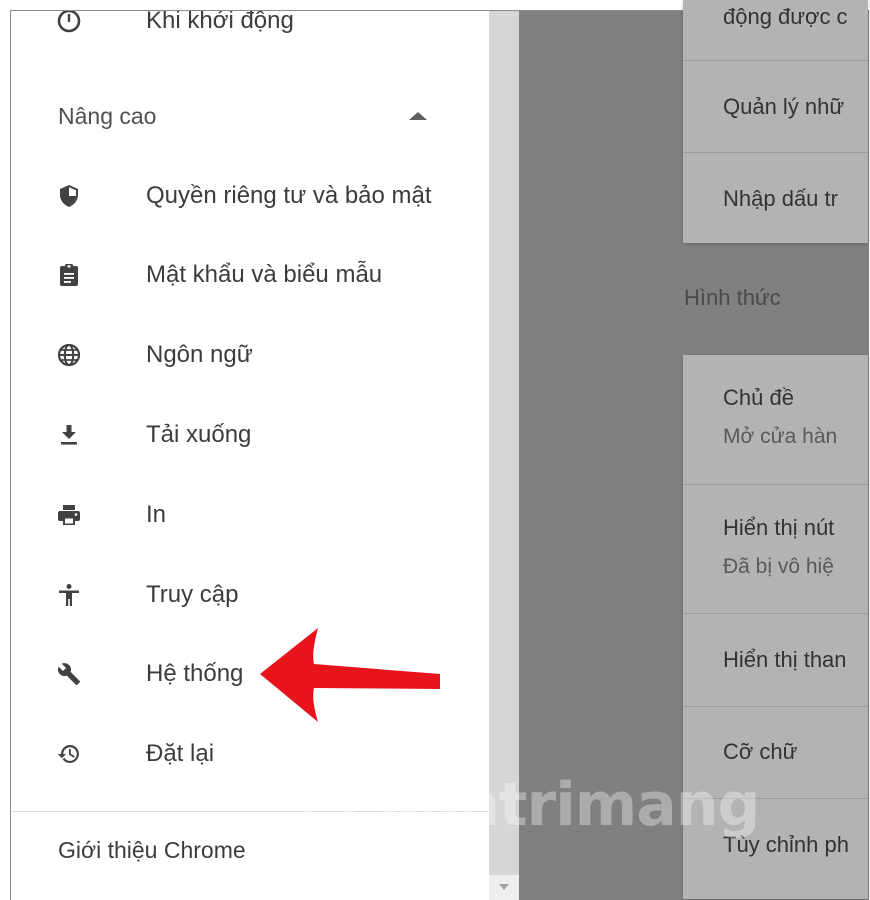 The height and width of the screenshot is (900, 870). Describe the element at coordinates (732, 297) in the screenshot. I see `appearance-heading: Hình thức` at that location.